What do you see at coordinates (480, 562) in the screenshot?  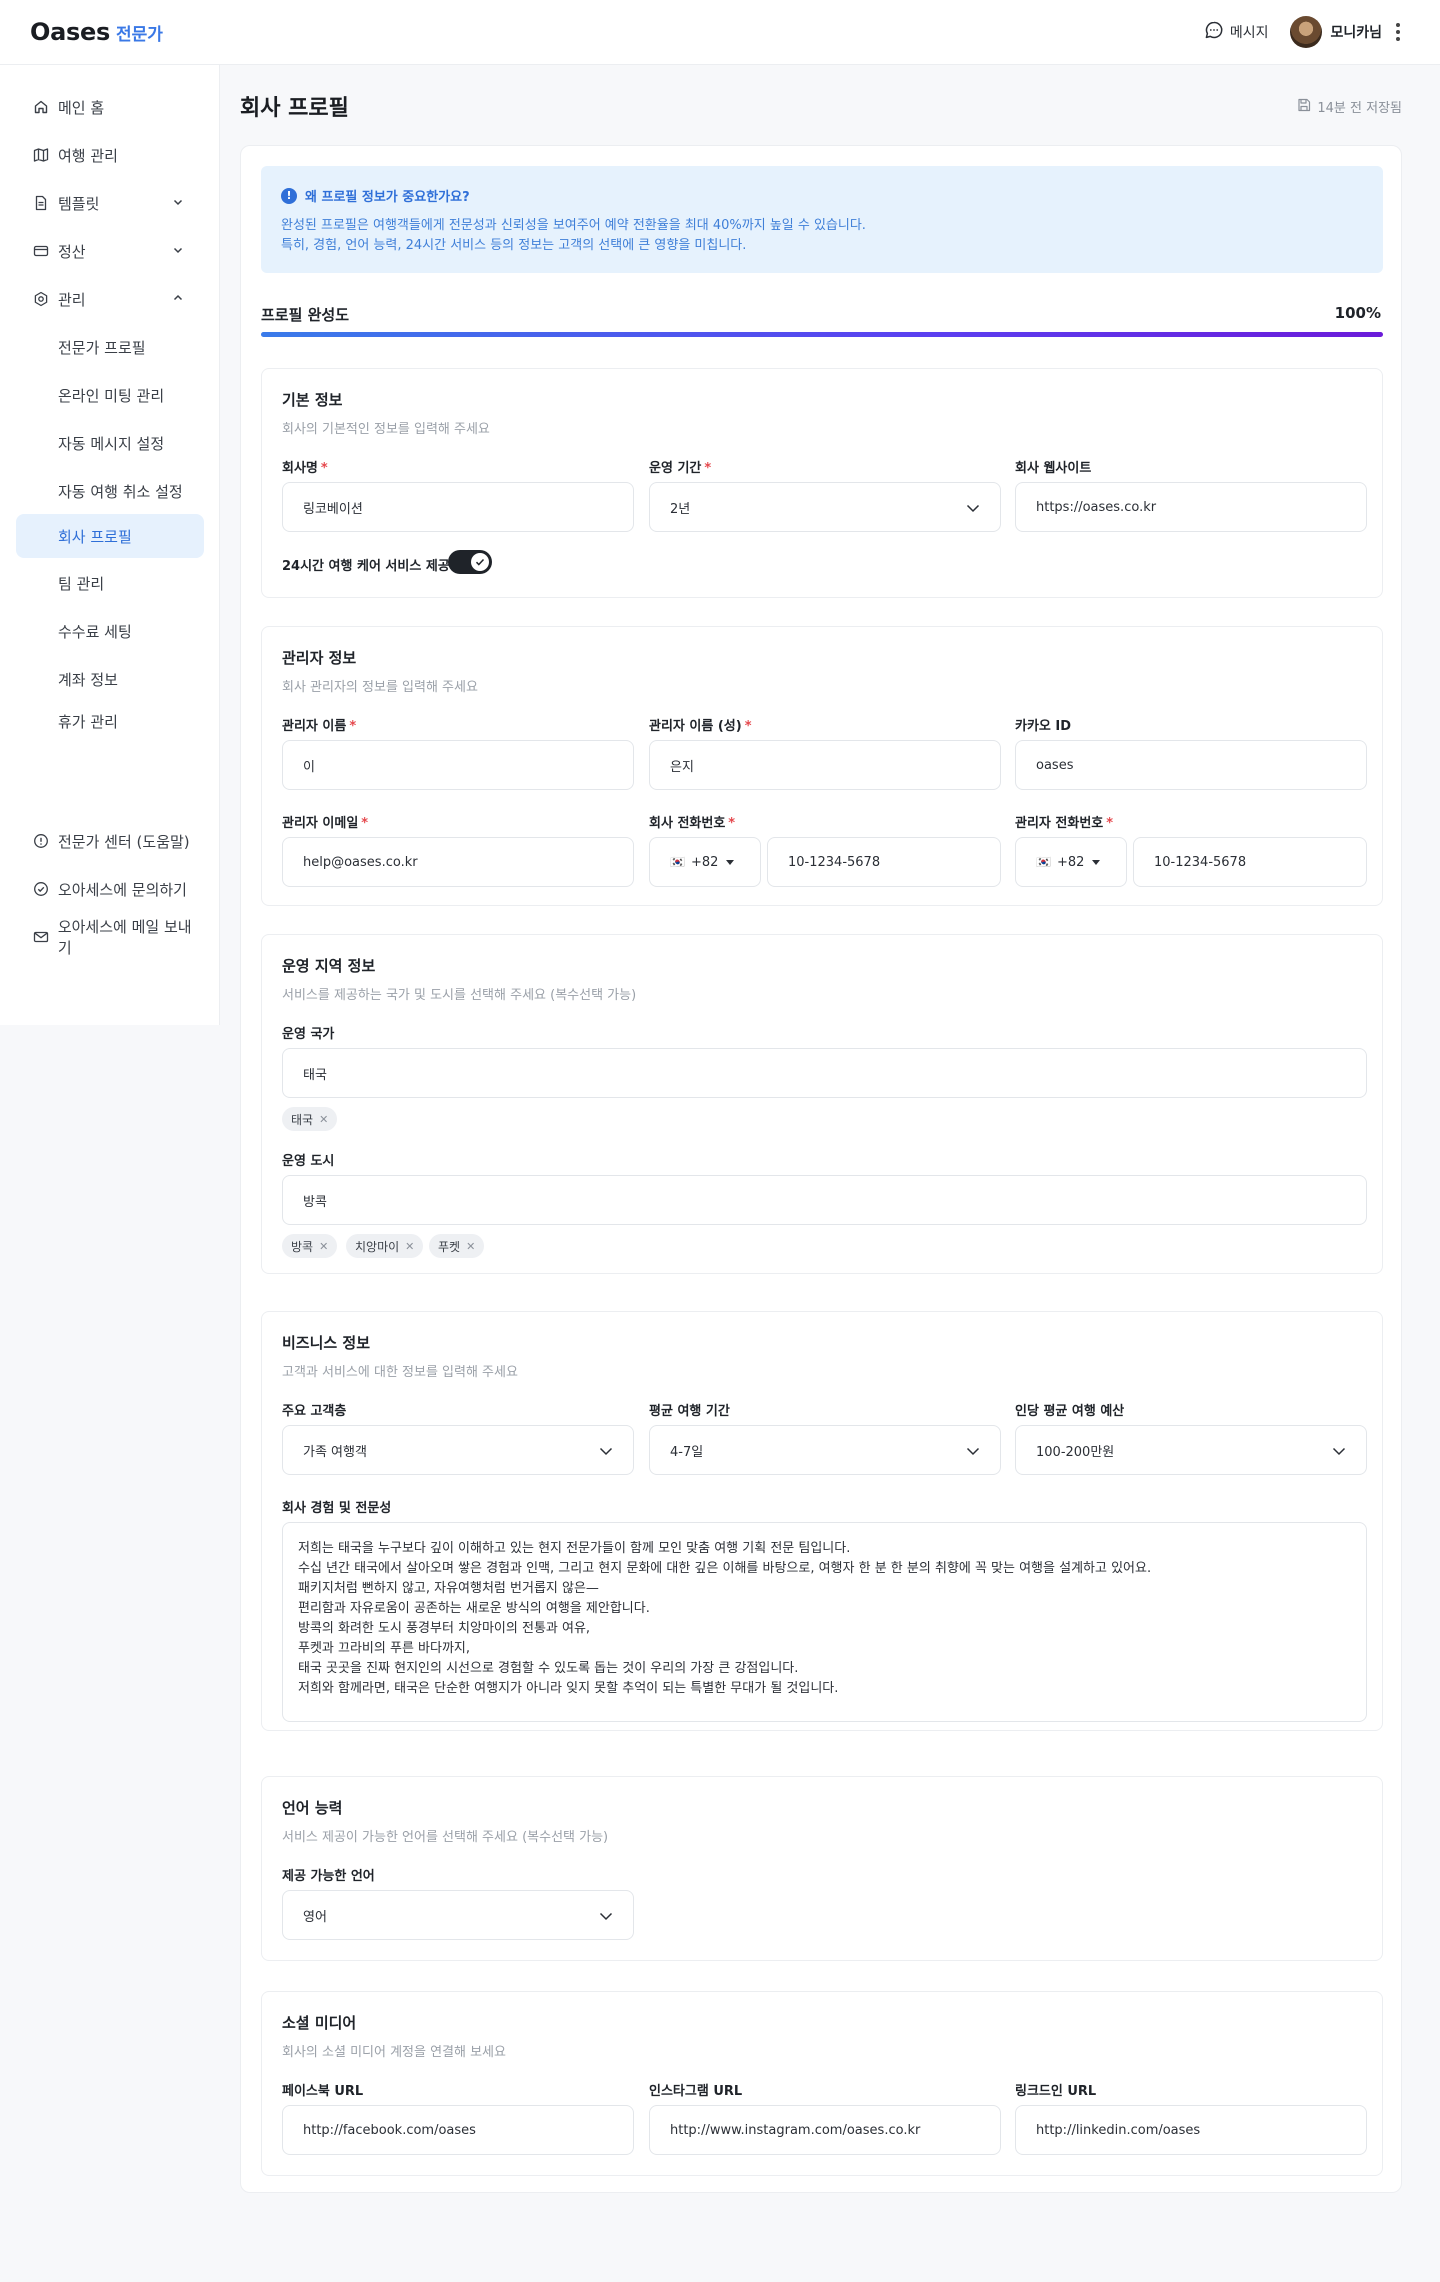 I see `check-icon` at bounding box center [480, 562].